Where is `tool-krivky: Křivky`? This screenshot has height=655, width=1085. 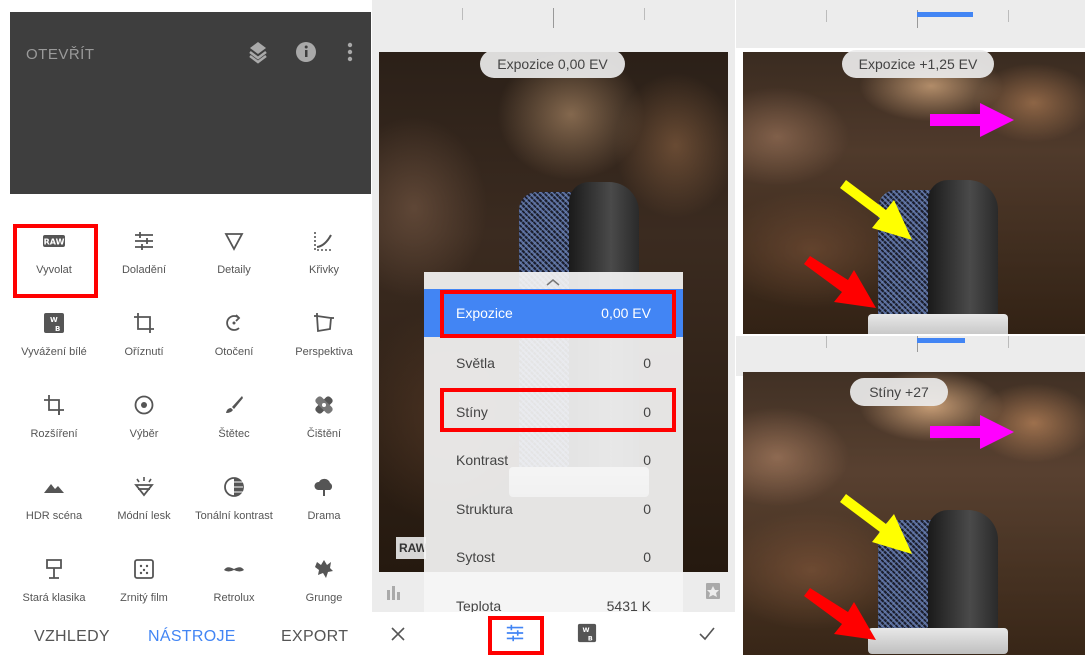
tool-krivky: Křivky is located at coordinates (324, 259).